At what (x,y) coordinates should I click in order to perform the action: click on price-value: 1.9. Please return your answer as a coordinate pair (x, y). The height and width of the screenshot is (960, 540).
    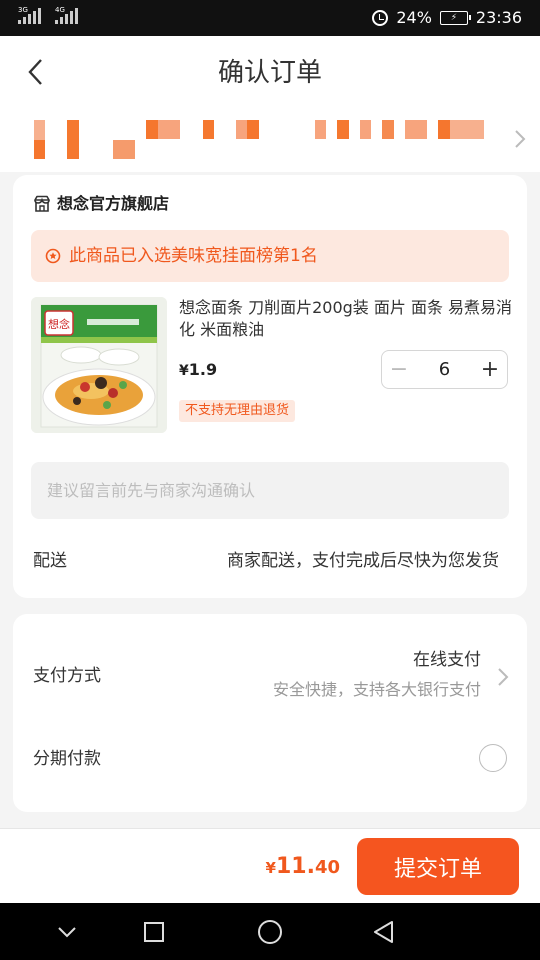
    Looking at the image, I should click on (203, 369).